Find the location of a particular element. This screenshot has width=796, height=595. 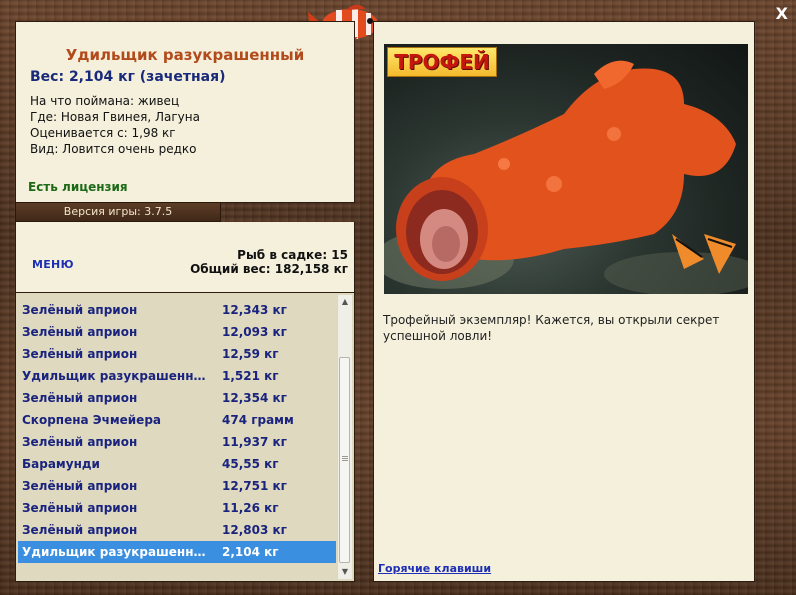

fish-weight: Вес: 2,104 кг (зачетная) is located at coordinates (128, 77).